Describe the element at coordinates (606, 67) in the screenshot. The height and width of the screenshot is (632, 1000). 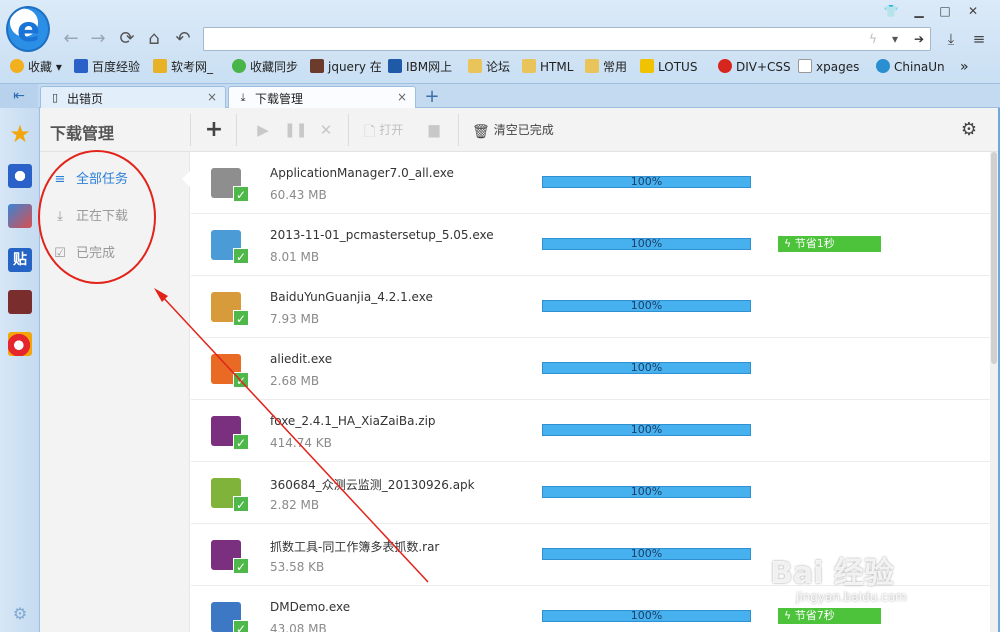
I see `bookmark-folder: 常用` at that location.